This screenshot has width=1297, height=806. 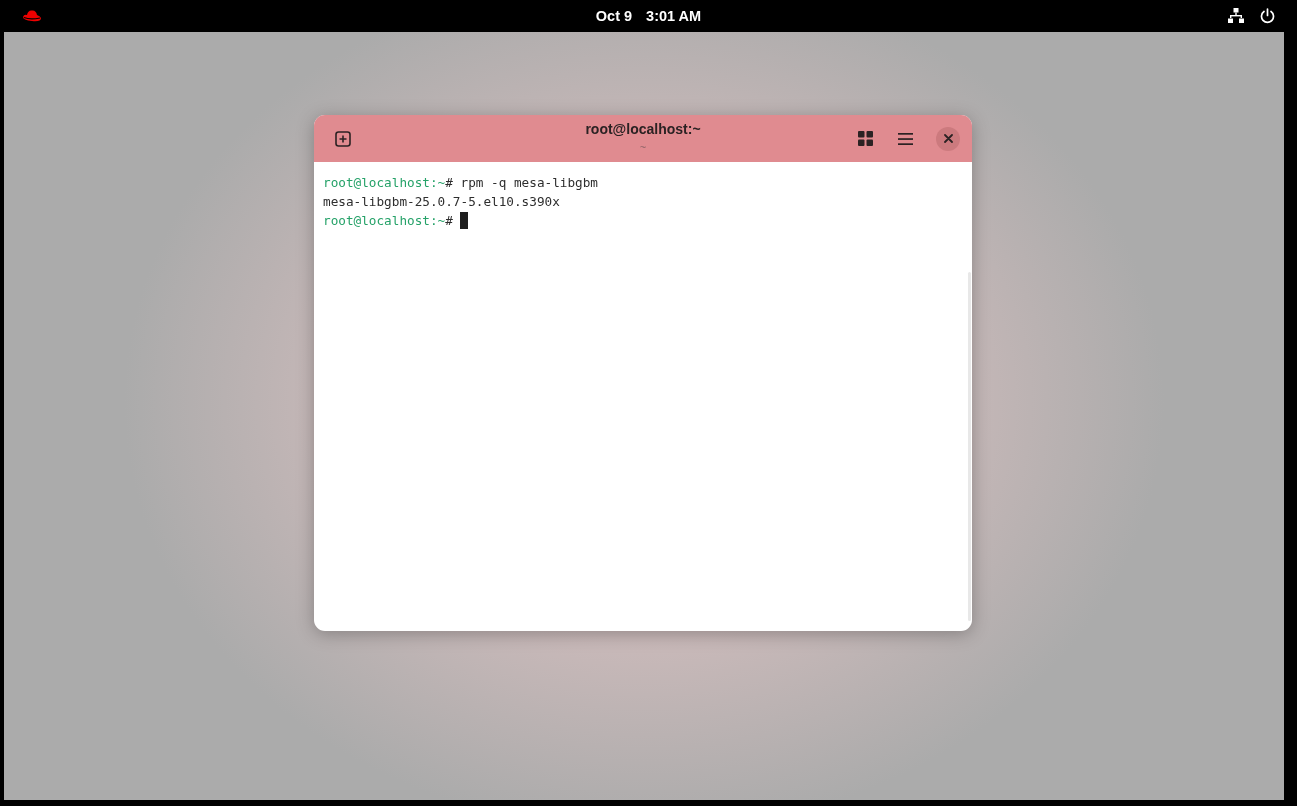 I want to click on date-text: Oct 9, so click(x=614, y=16).